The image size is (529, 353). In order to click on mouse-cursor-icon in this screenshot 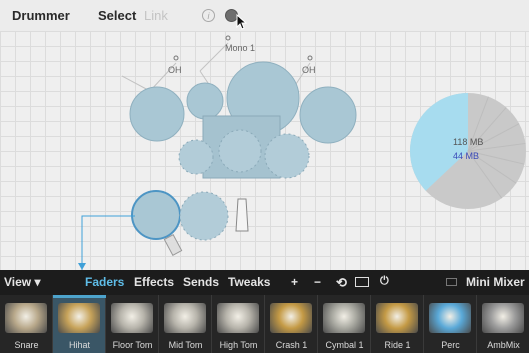, I will do `click(242, 22)`.